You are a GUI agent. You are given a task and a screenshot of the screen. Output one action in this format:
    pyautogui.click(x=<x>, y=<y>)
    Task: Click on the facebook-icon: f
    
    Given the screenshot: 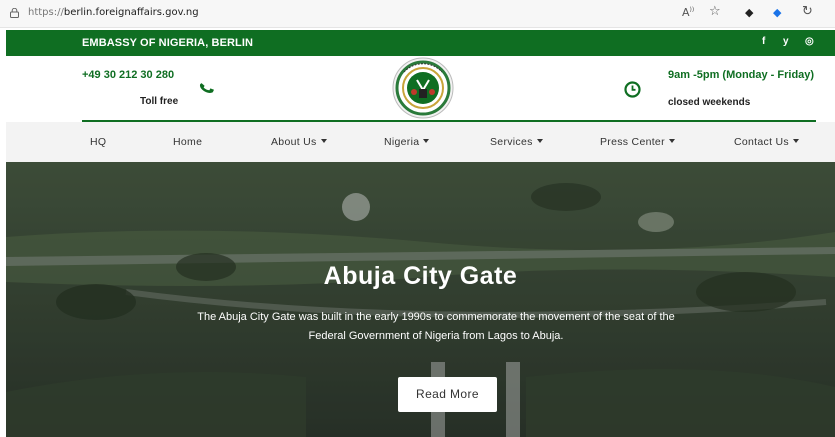 What is the action you would take?
    pyautogui.click(x=763, y=41)
    